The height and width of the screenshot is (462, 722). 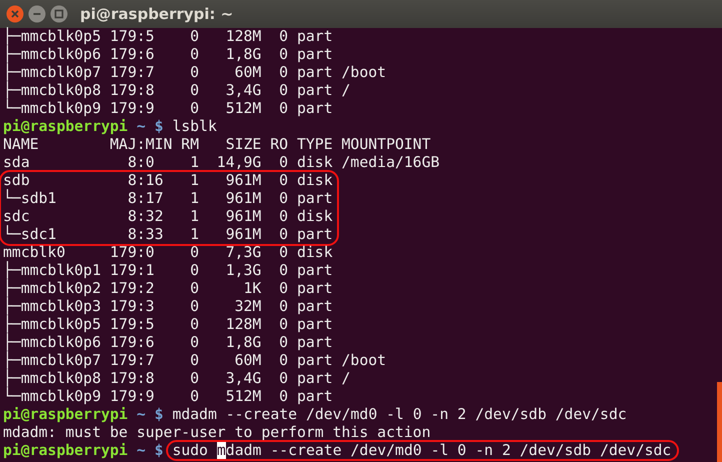 I want to click on terminal-line: ├─mmcblk0p1 179:1 0 1,3G 0 part, so click(x=168, y=270).